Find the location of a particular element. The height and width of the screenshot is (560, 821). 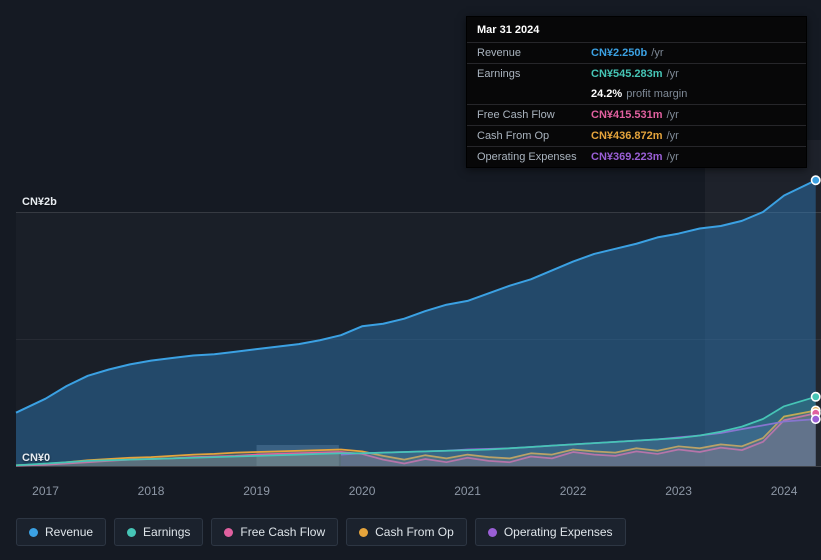

legend-label: Earnings is located at coordinates (167, 532).